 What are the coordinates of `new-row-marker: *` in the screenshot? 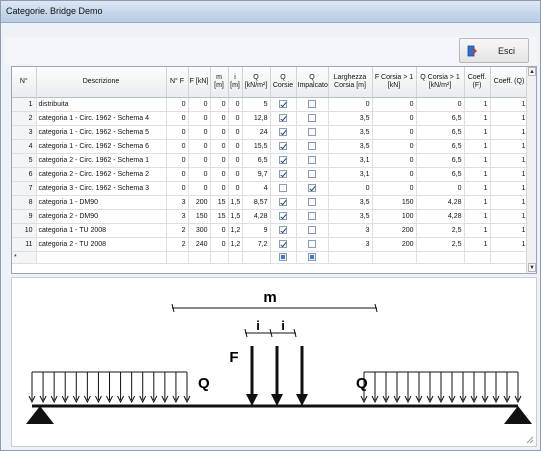 It's located at (24, 257).